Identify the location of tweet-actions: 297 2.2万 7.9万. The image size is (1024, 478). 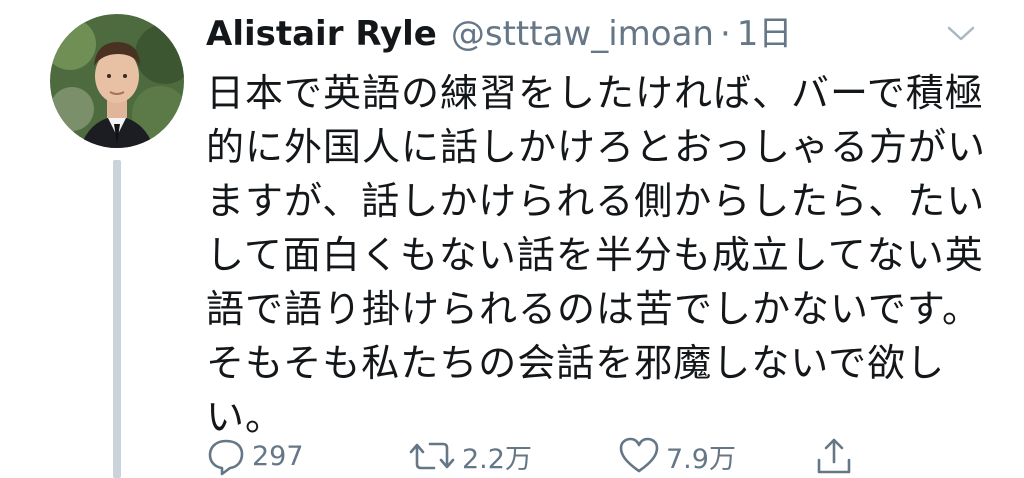
(531, 456).